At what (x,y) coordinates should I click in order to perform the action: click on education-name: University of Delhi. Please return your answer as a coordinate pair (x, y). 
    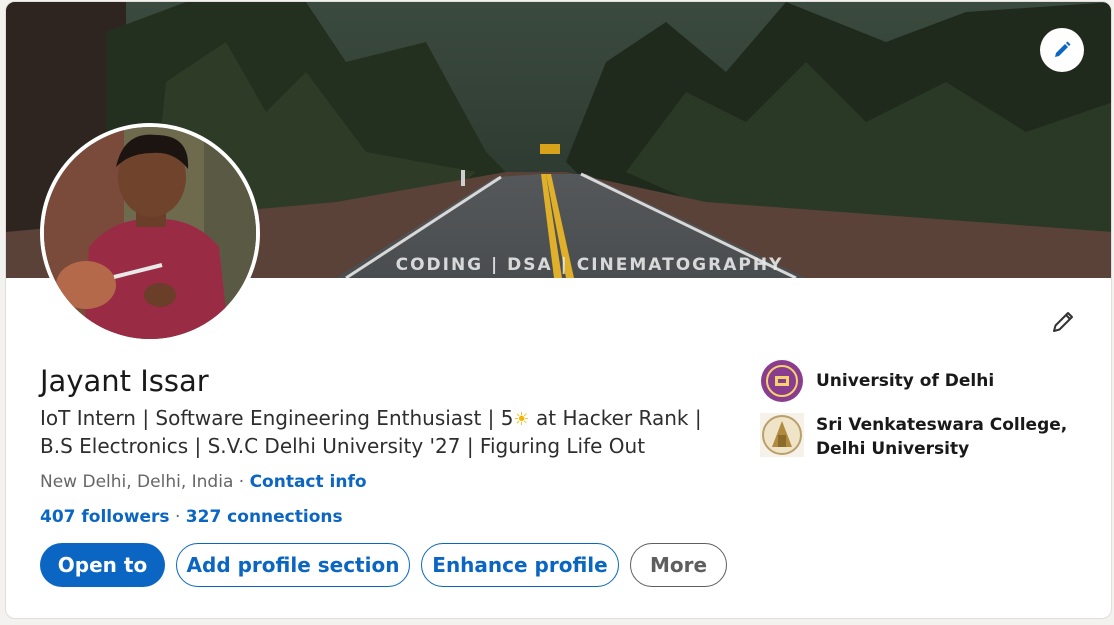
    Looking at the image, I should click on (905, 381).